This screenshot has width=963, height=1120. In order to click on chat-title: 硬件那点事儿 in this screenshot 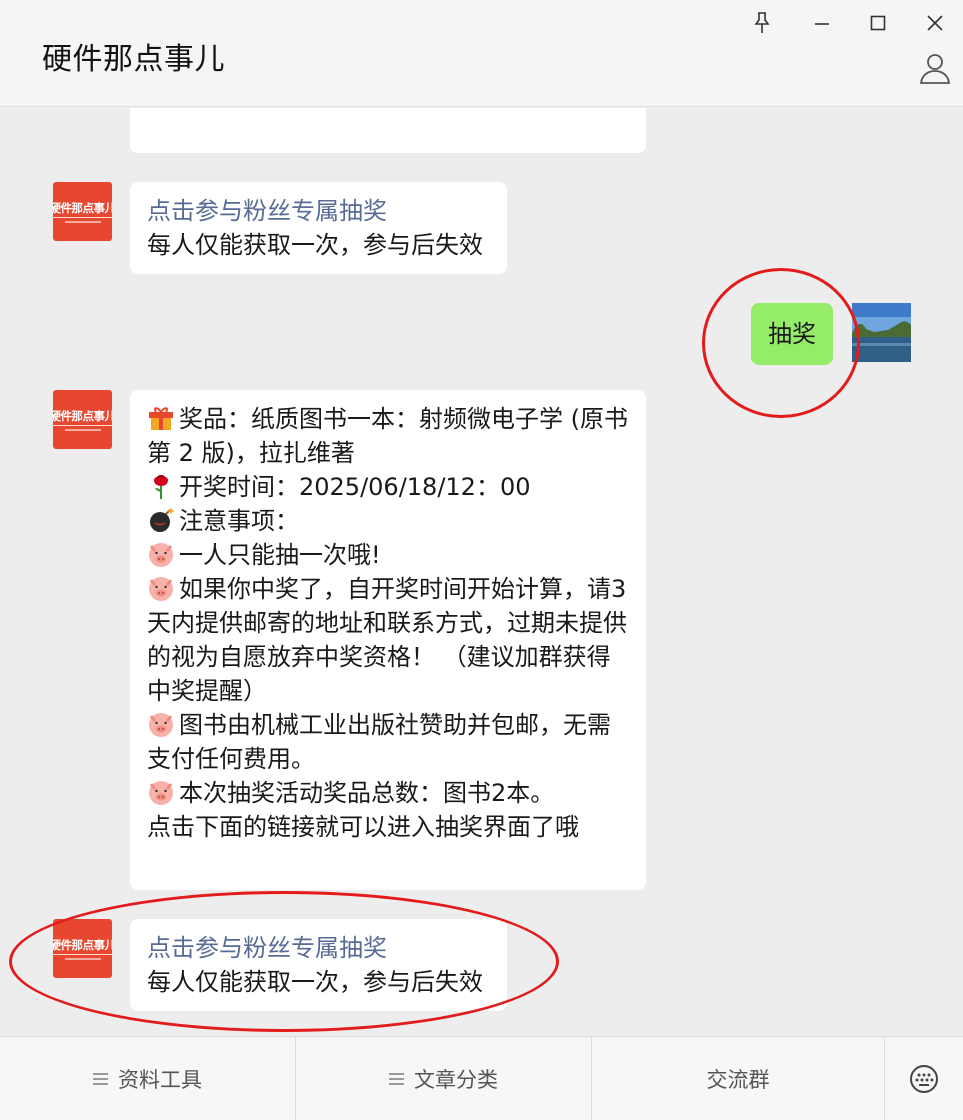, I will do `click(133, 59)`.